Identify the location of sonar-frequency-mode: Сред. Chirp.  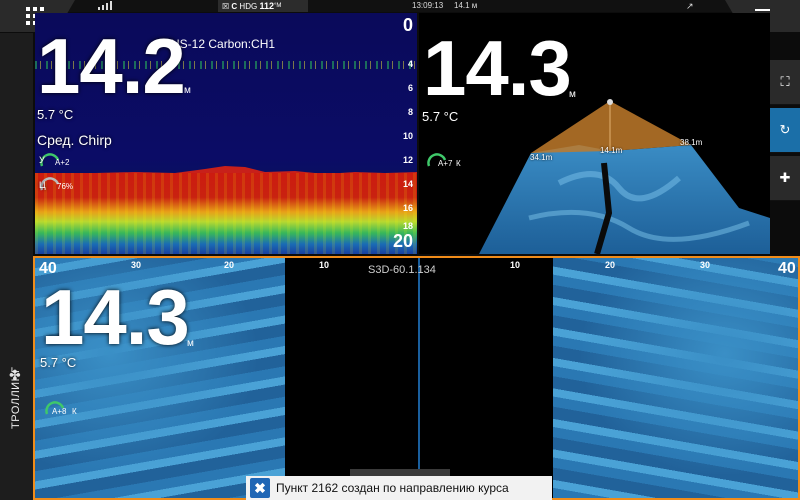
(74, 140).